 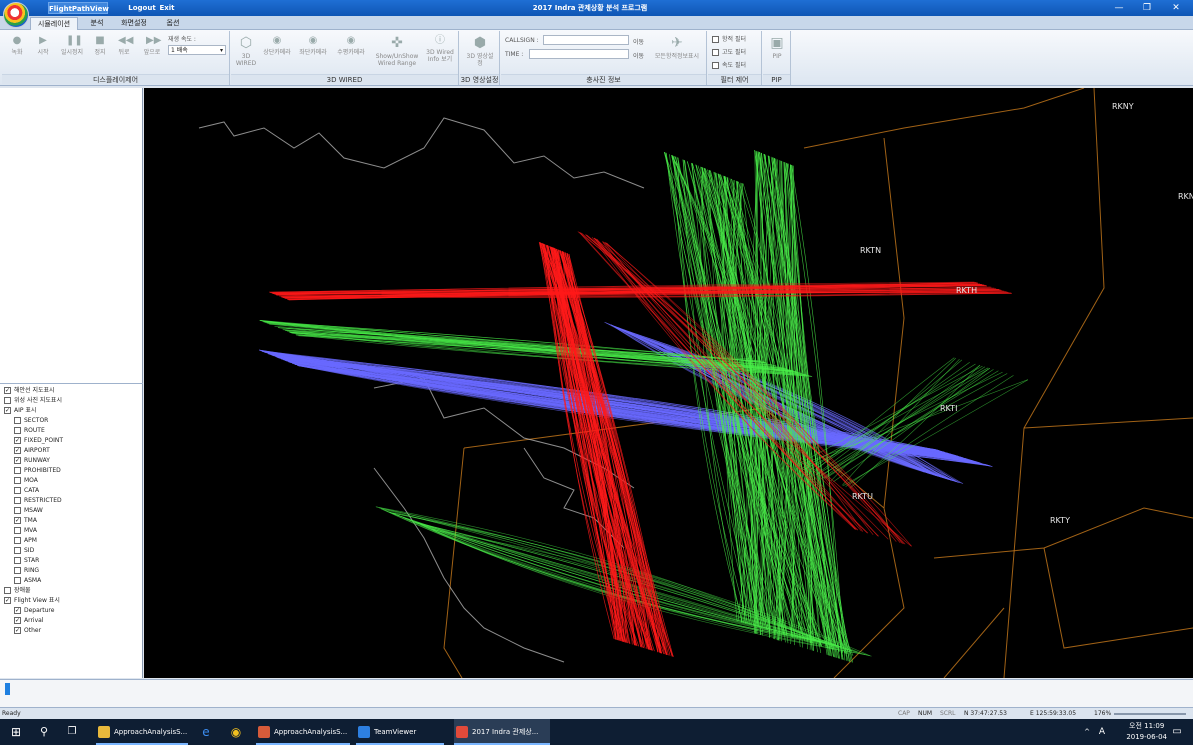 What do you see at coordinates (152, 45) in the screenshot?
I see `forward-button: ▶▶ 앞으로` at bounding box center [152, 45].